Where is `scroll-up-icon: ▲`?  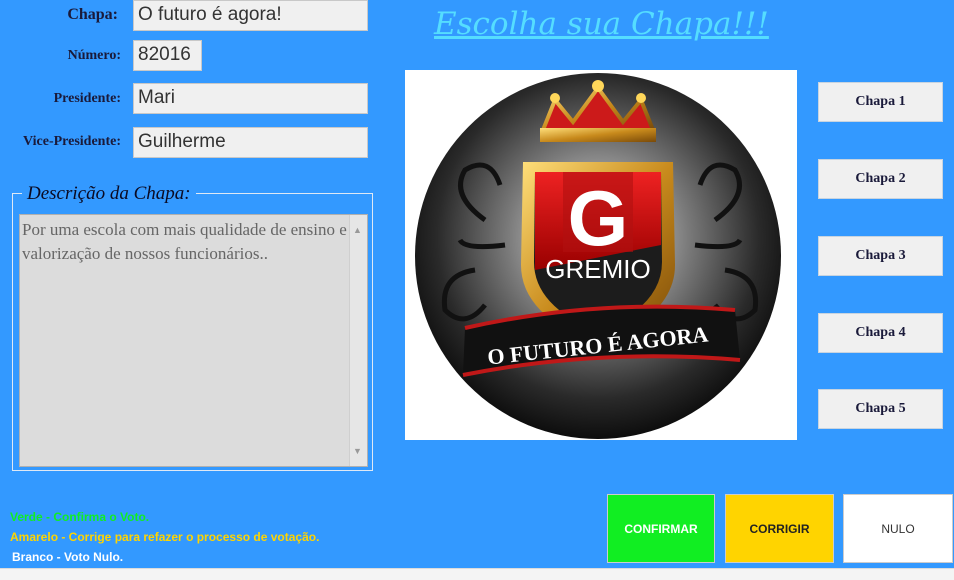
scroll-up-icon: ▲ is located at coordinates (357, 230).